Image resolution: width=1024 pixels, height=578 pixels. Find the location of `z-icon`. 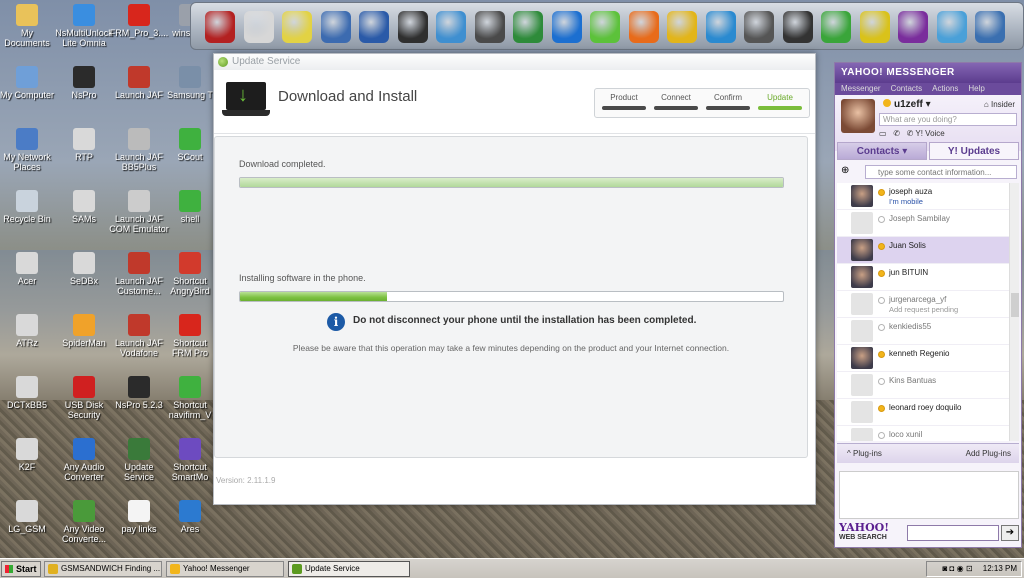

z-icon is located at coordinates (874, 27).